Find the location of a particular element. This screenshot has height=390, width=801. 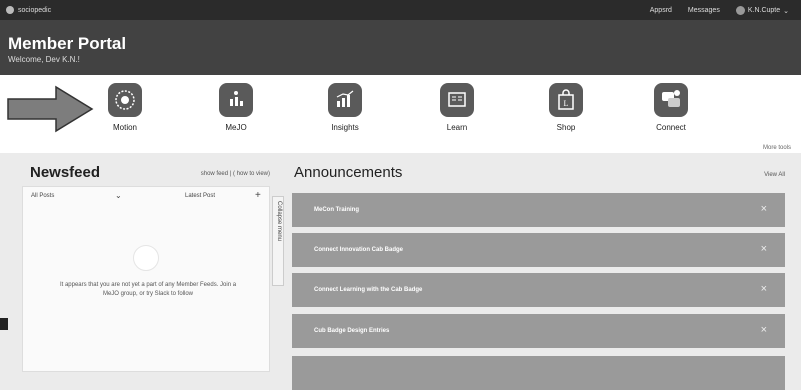

view-all-link: View All is located at coordinates (774, 175).